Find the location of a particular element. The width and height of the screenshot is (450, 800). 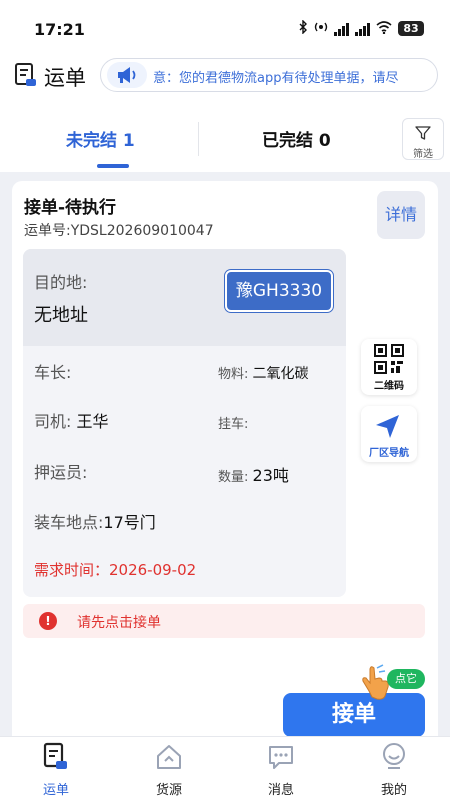

material-label: 物料: is located at coordinates (233, 374).